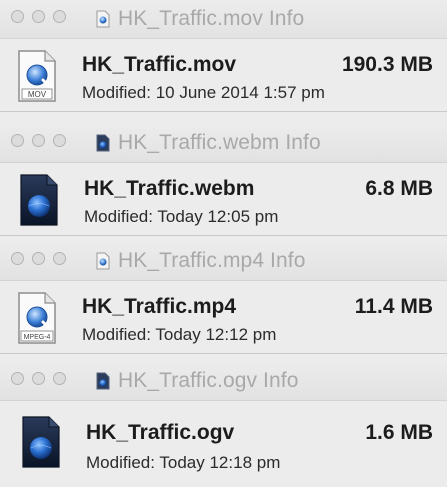 The width and height of the screenshot is (447, 487). I want to click on quicktime-movie-icon: MOV, so click(37, 76).